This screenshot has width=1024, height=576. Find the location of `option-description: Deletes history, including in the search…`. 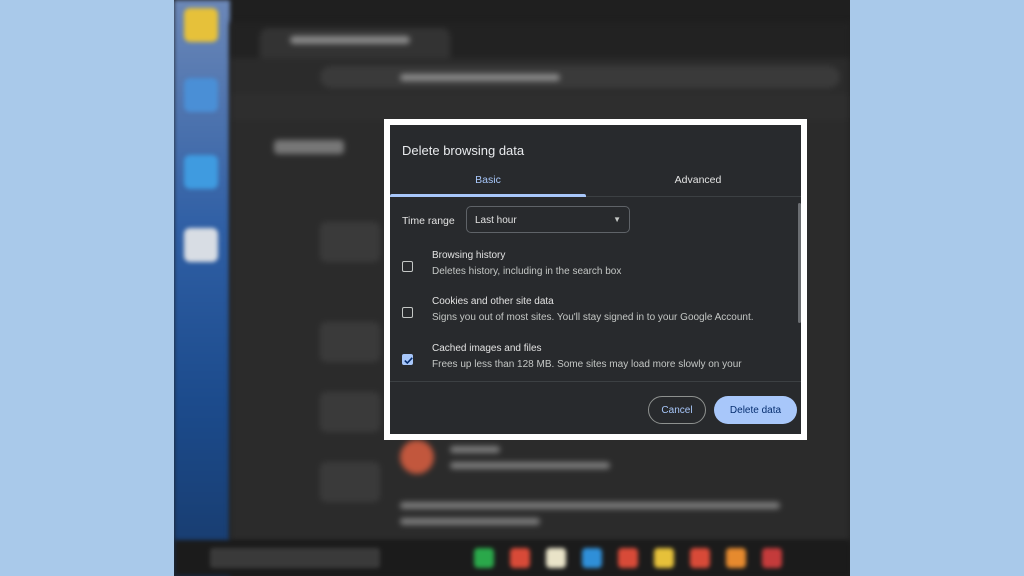

option-description: Deletes history, including in the search… is located at coordinates (527, 271).